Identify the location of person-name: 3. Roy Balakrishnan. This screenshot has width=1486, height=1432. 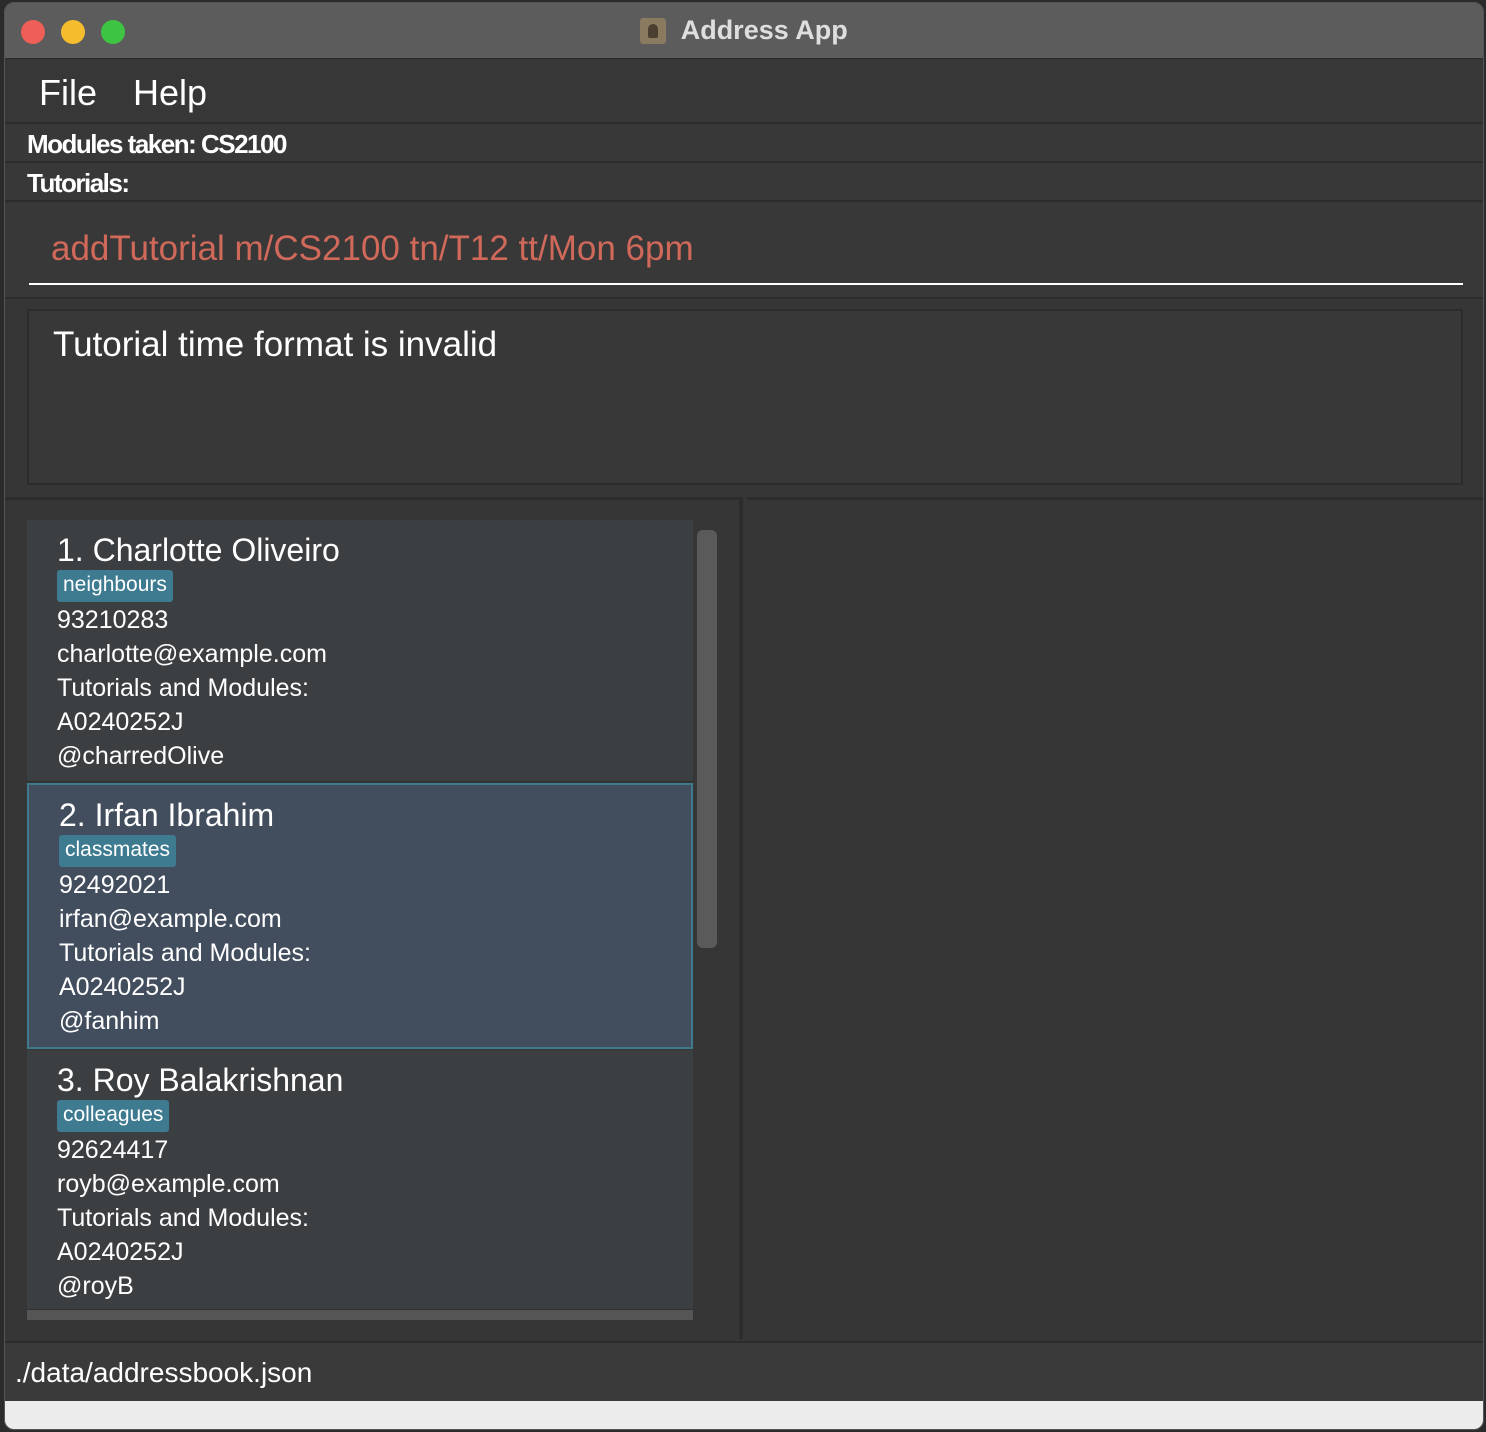
(200, 1080).